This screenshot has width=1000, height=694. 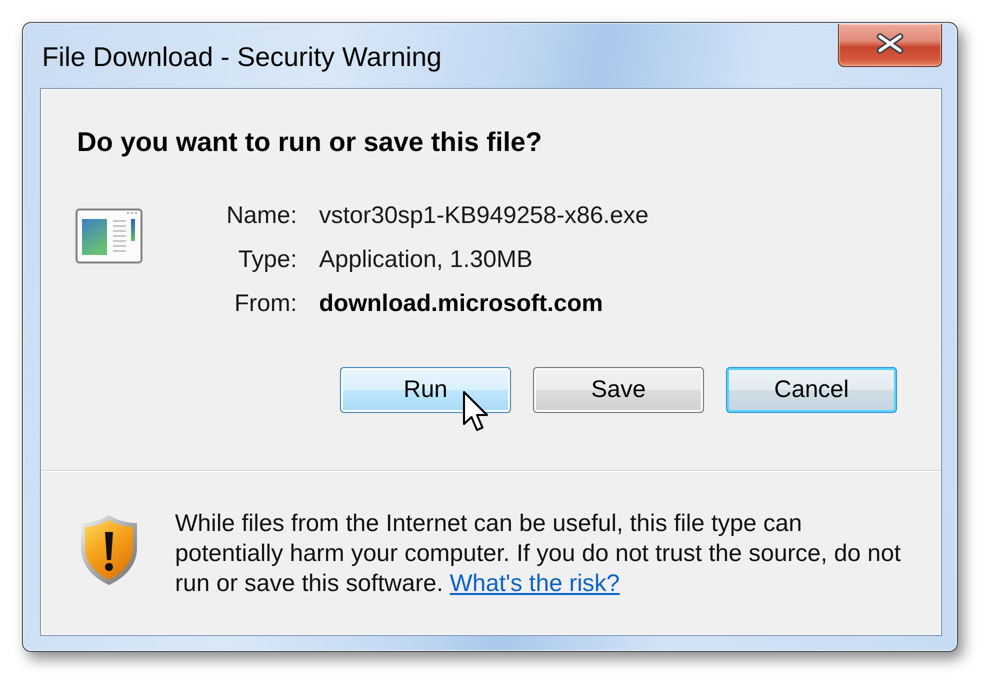 What do you see at coordinates (267, 260) in the screenshot?
I see `field-label: Type:` at bounding box center [267, 260].